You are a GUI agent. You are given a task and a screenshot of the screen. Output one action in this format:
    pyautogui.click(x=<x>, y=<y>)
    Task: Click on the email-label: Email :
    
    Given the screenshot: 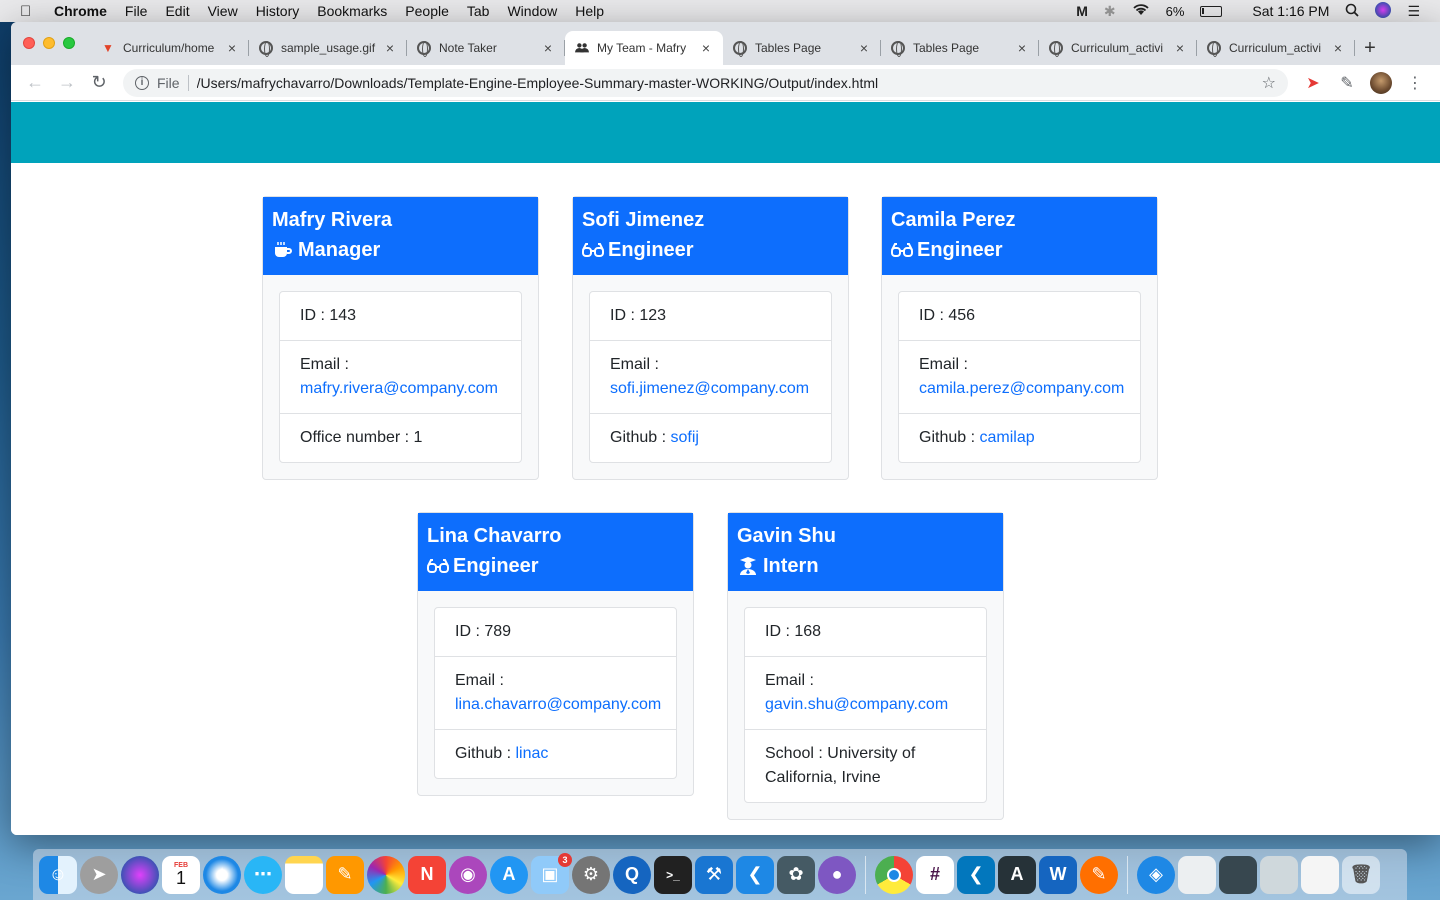 What is the action you would take?
    pyautogui.click(x=789, y=680)
    